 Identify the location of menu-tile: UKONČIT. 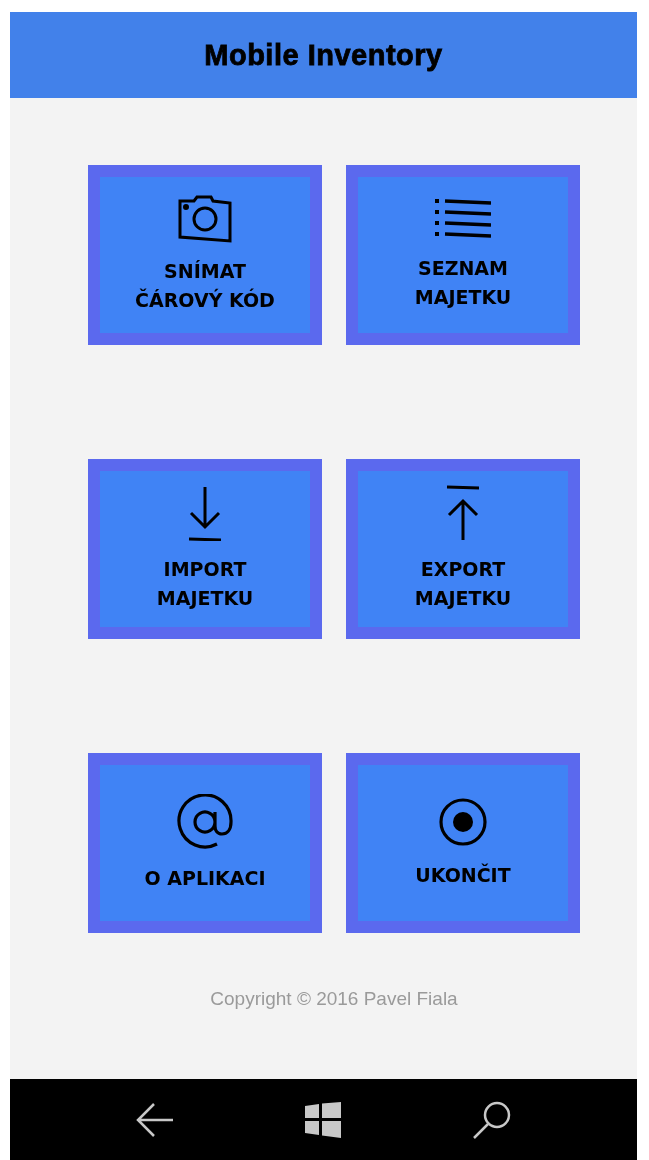
(463, 843).